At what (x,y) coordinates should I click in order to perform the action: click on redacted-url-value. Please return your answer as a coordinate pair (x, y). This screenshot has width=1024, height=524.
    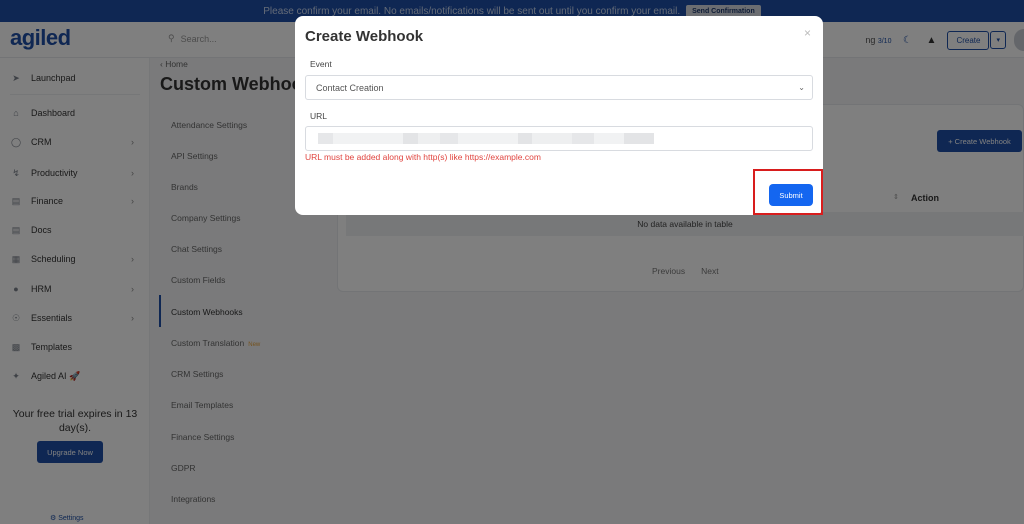
    Looking at the image, I should click on (486, 138).